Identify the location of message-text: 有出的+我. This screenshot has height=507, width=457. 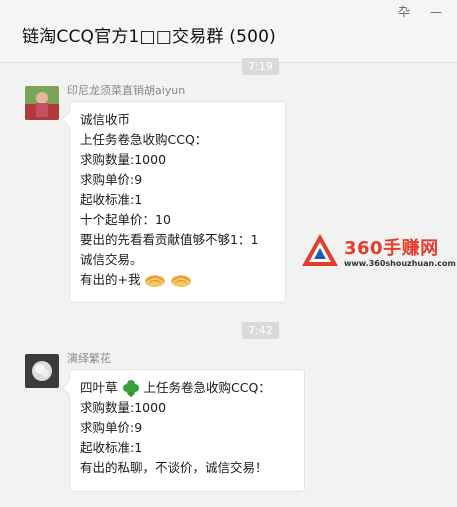
(110, 279).